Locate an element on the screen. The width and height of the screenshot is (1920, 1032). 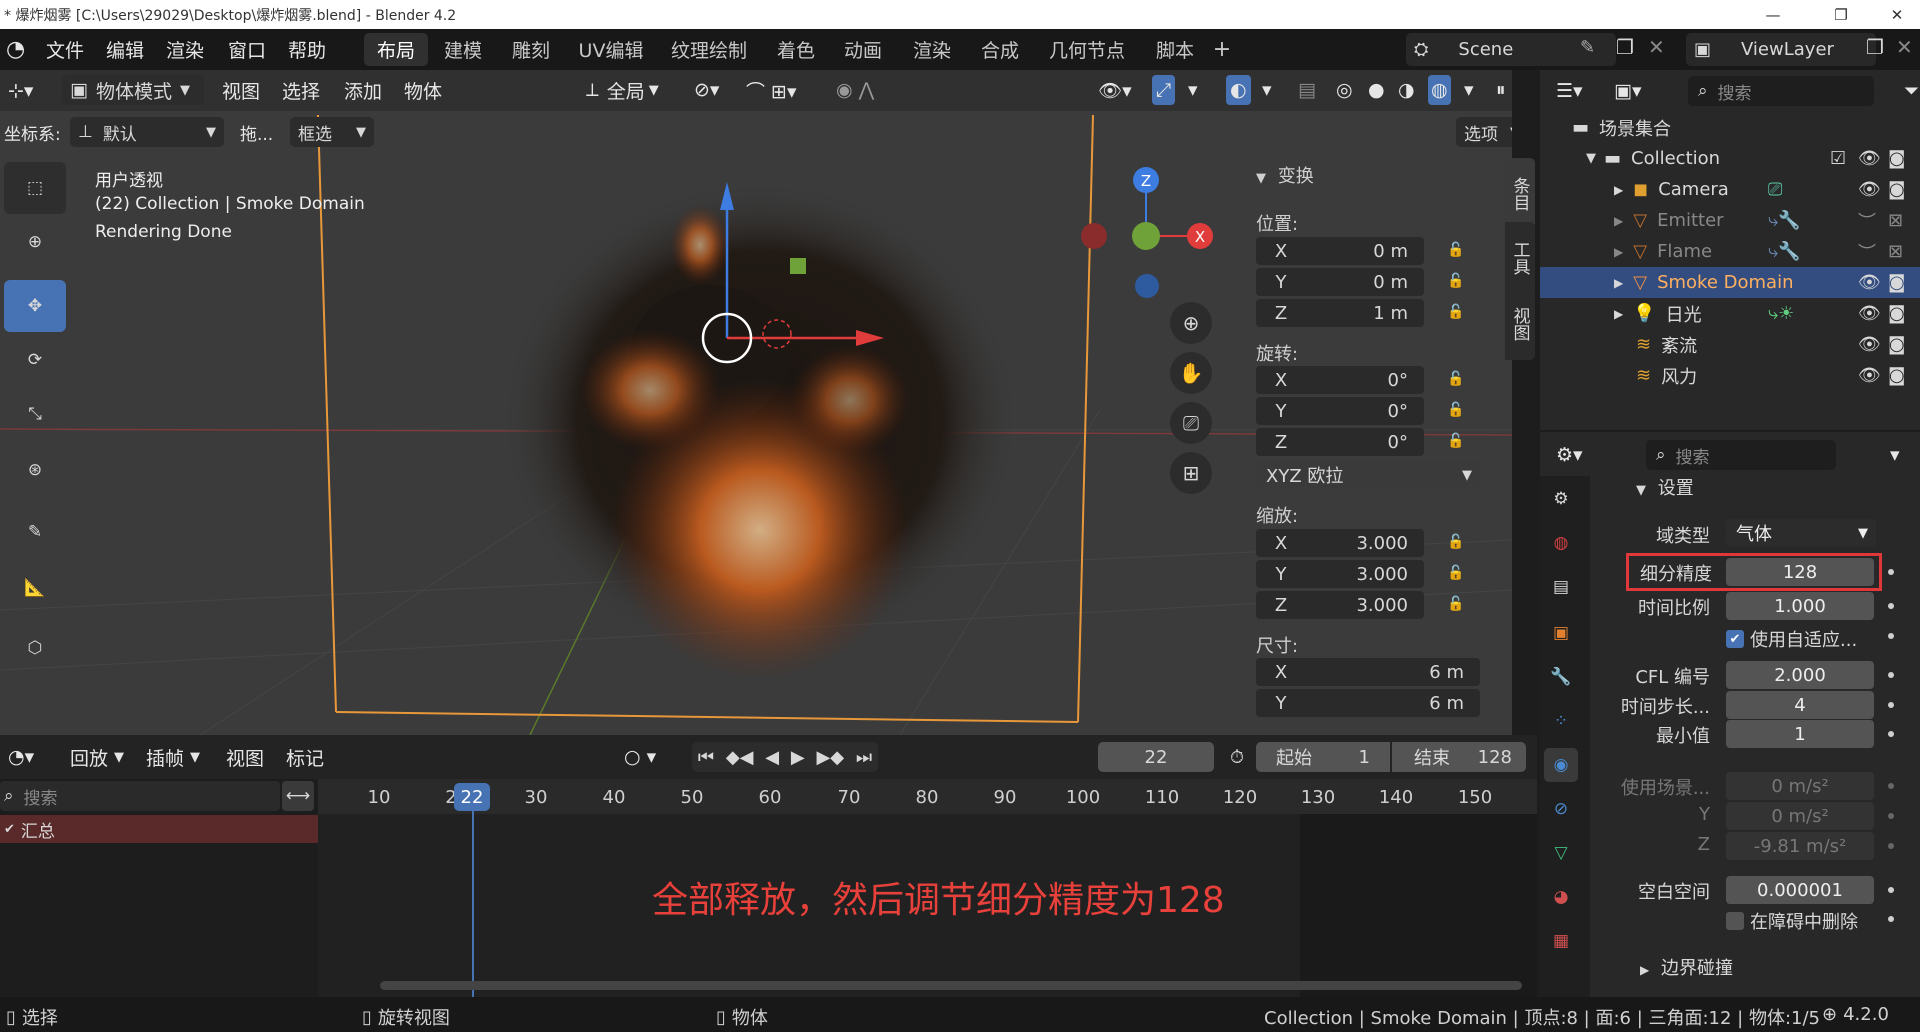
play-reverse-icon: ◀ is located at coordinates (772, 757).